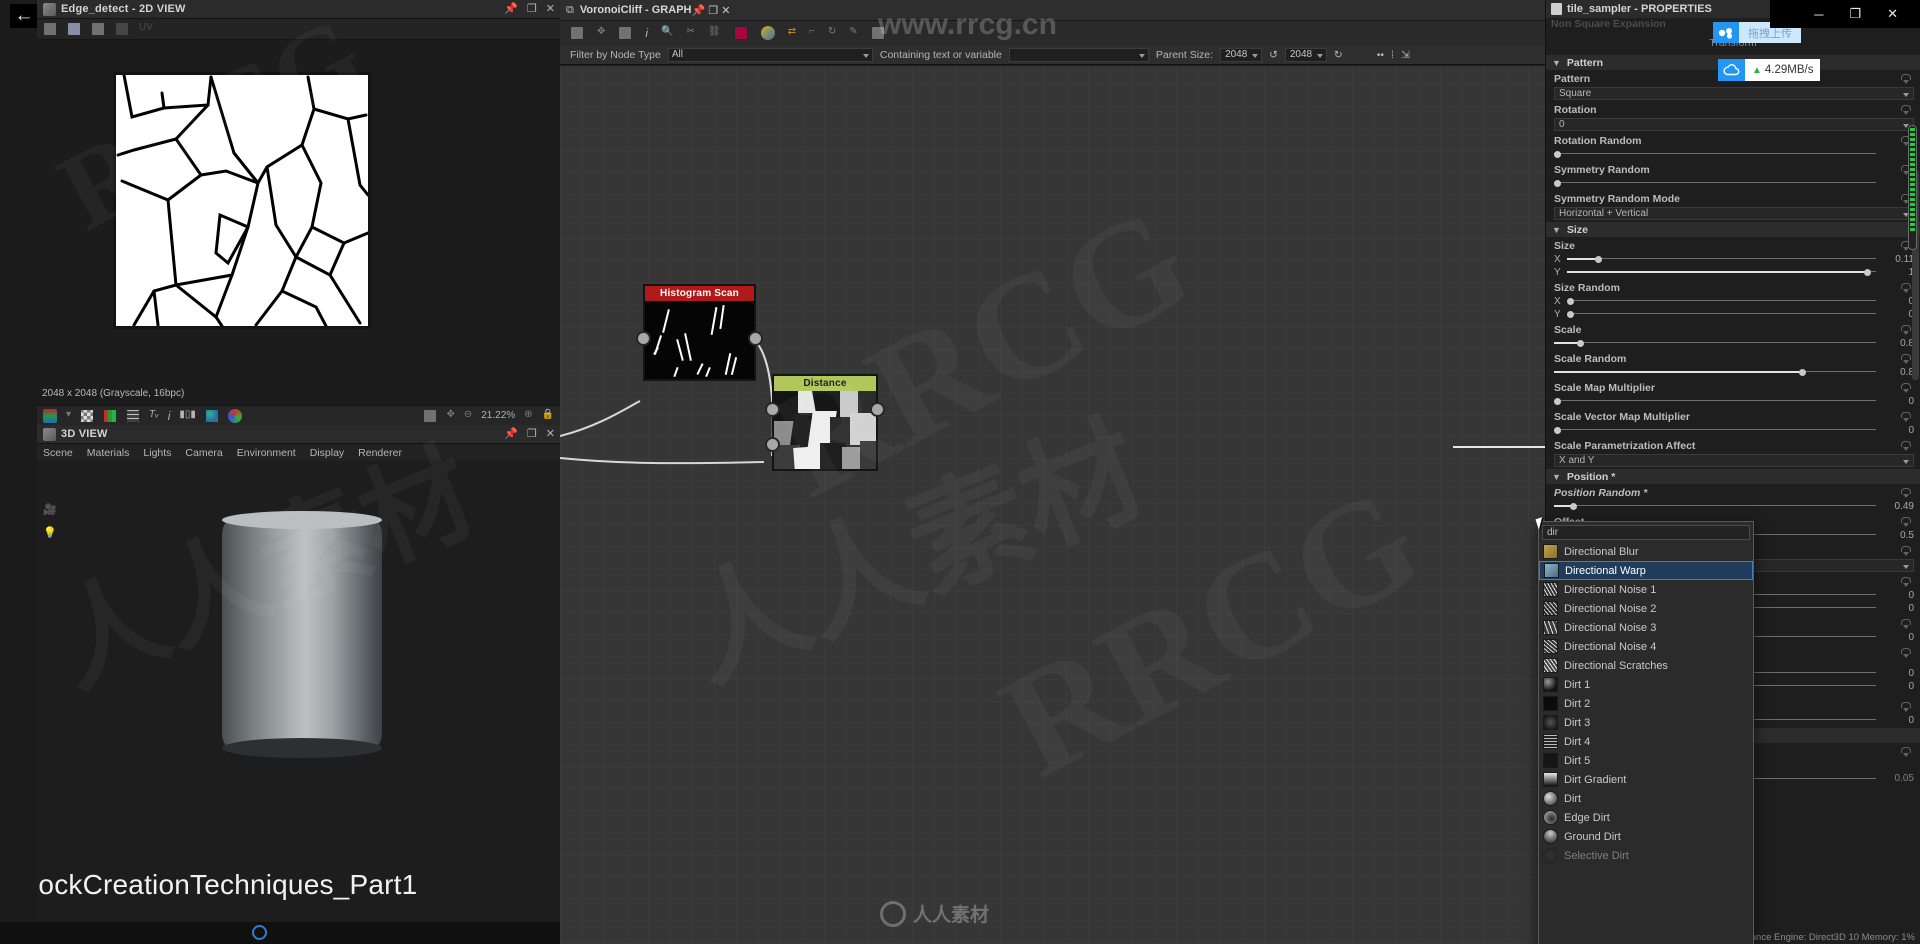 This screenshot has height=944, width=1920. What do you see at coordinates (1646, 836) in the screenshot?
I see `list-item: Ground Dirt` at bounding box center [1646, 836].